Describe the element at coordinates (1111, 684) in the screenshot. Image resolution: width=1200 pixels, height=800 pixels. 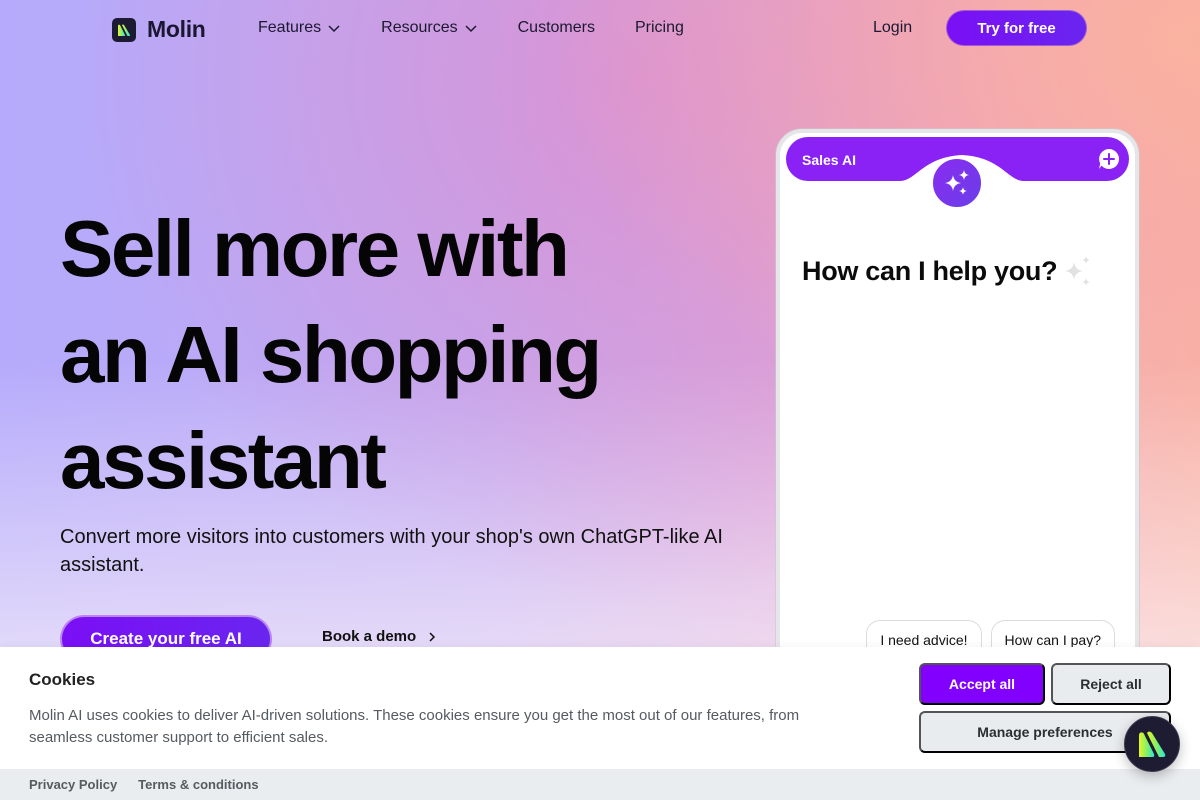
I see `reject-all-button: Reject all` at that location.